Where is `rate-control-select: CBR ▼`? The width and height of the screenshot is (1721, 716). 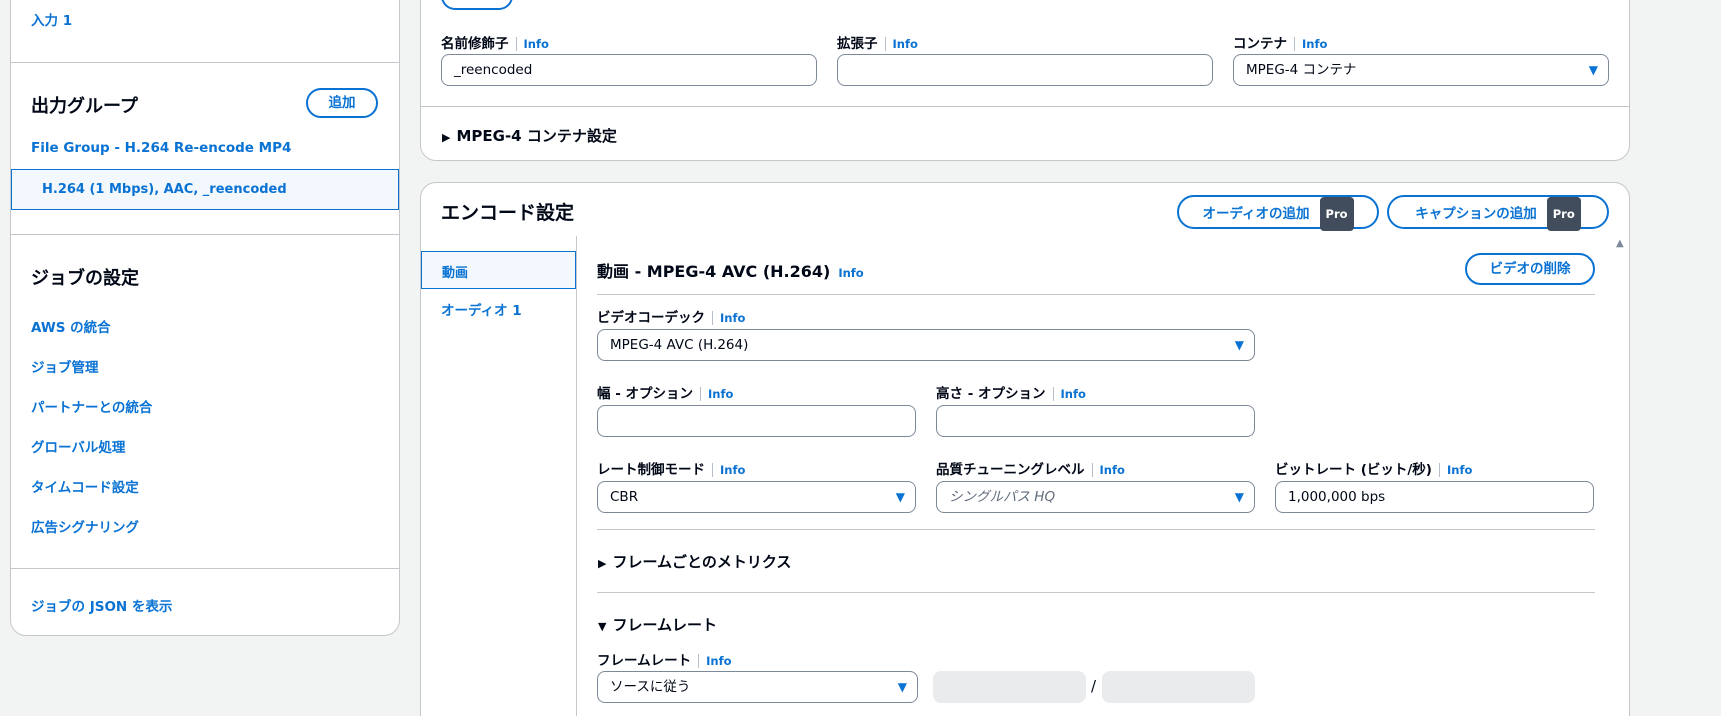 rate-control-select: CBR ▼ is located at coordinates (756, 497).